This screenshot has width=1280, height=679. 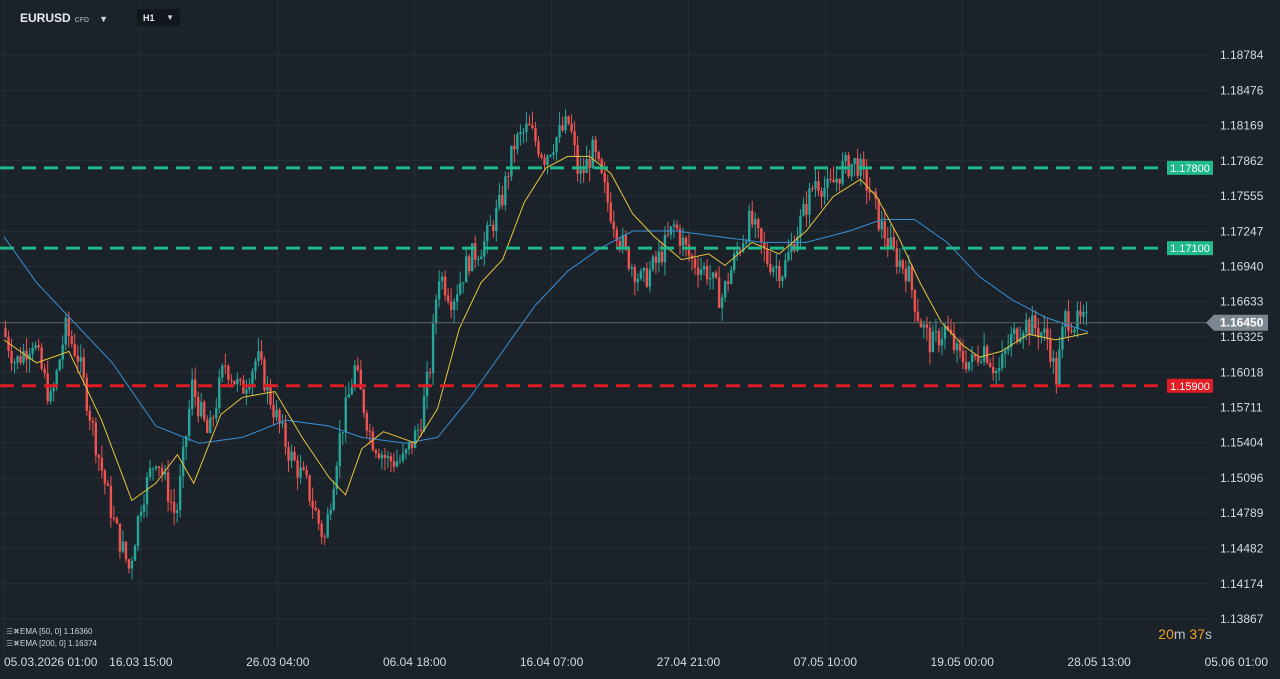 What do you see at coordinates (1242, 302) in the screenshot?
I see `price-tick-label: 1.16633` at bounding box center [1242, 302].